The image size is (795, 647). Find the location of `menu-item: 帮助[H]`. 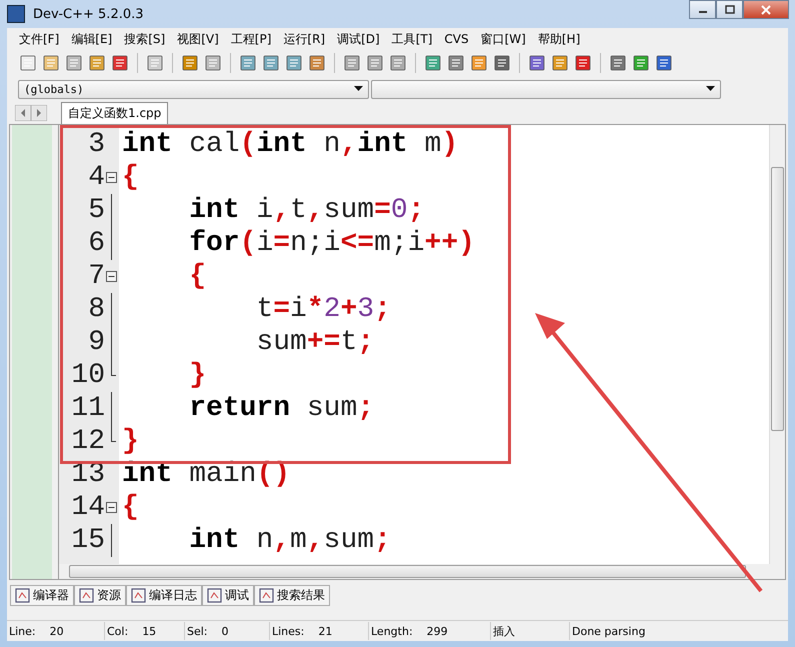

menu-item: 帮助[H] is located at coordinates (559, 39).